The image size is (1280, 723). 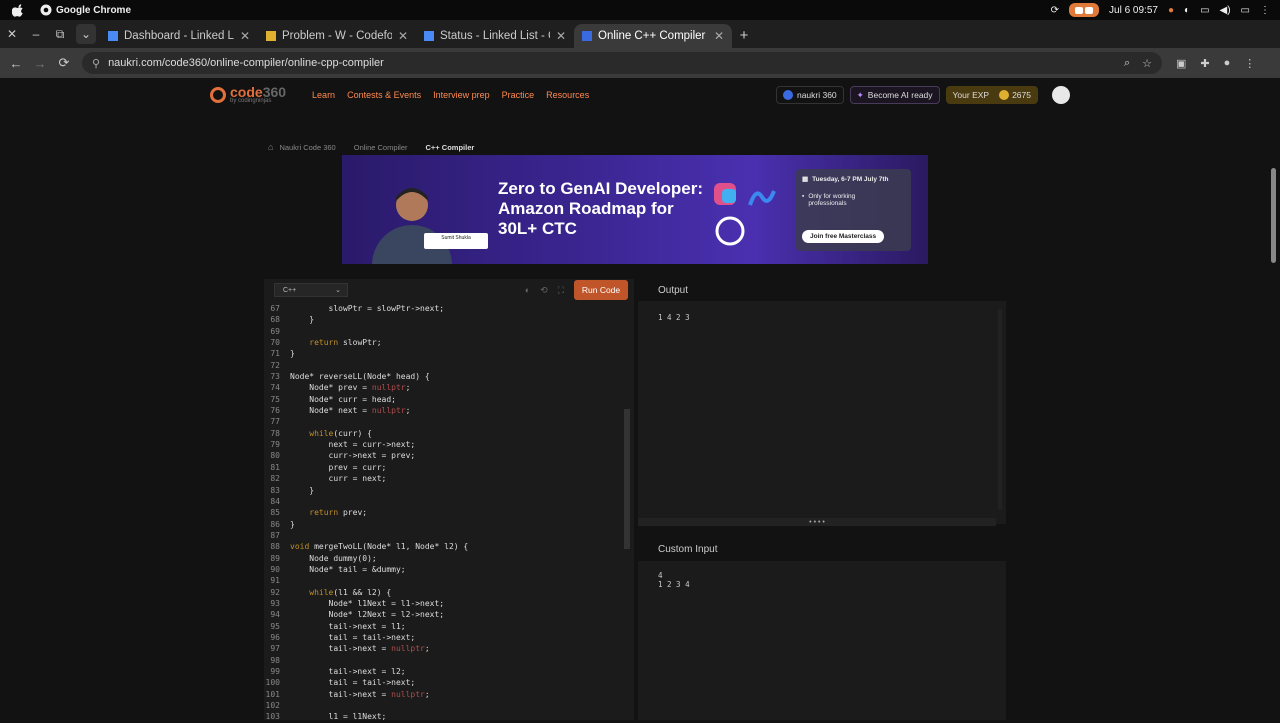 What do you see at coordinates (1245, 10) in the screenshot?
I see `battery-icon: ▭` at bounding box center [1245, 10].